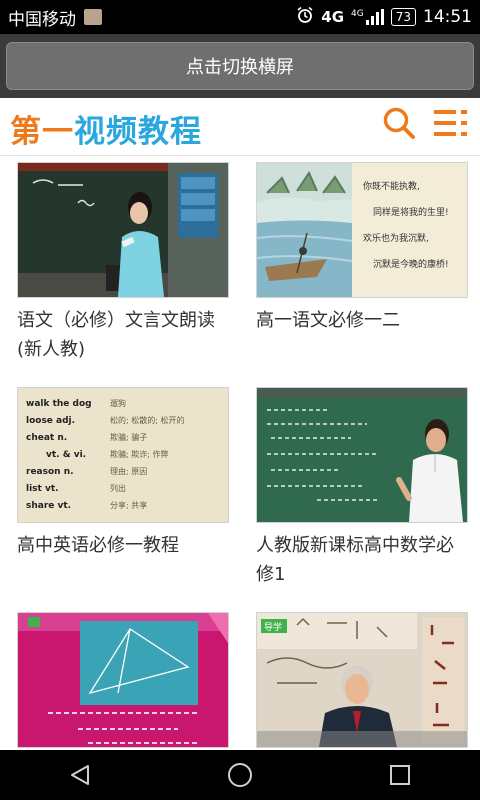  What do you see at coordinates (118, 488) in the screenshot?
I see `zh-gloss-6: 列出` at bounding box center [118, 488].